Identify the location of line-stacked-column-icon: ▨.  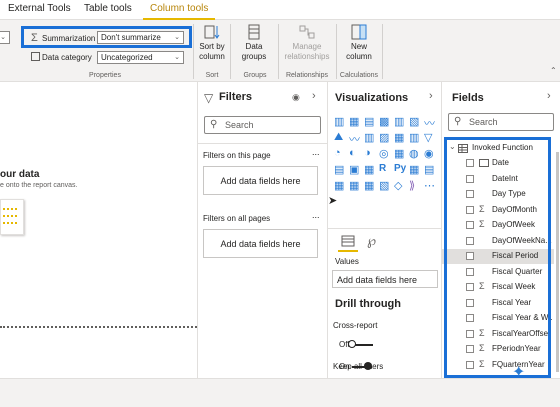
(384, 137).